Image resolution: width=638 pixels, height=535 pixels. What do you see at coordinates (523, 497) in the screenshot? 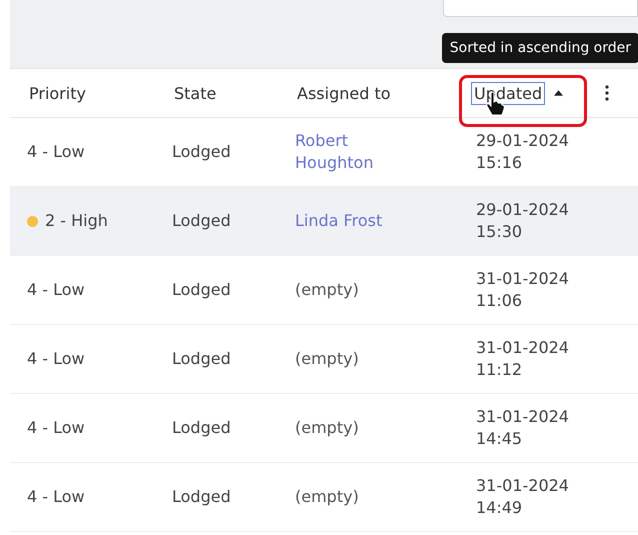
I see `table-cell-text: 31-01-2024 14:49` at bounding box center [523, 497].